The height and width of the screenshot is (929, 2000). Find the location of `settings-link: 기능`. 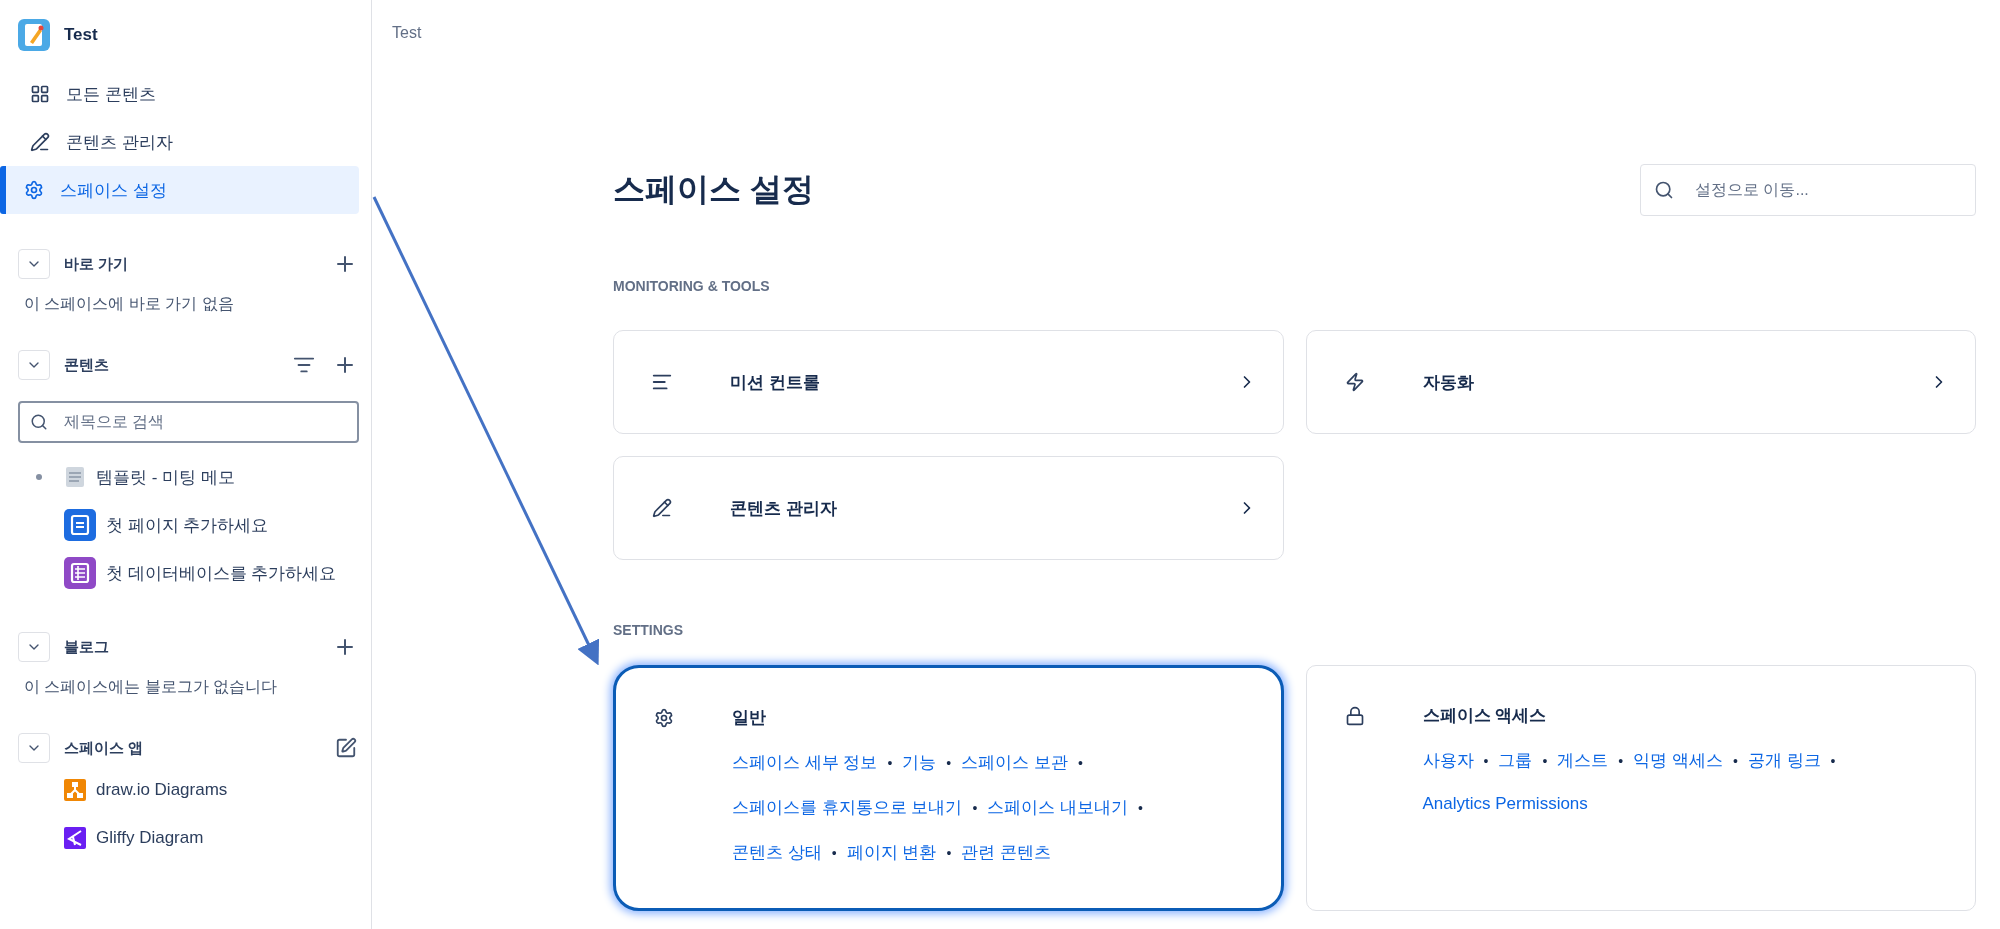

settings-link: 기능 is located at coordinates (919, 762).